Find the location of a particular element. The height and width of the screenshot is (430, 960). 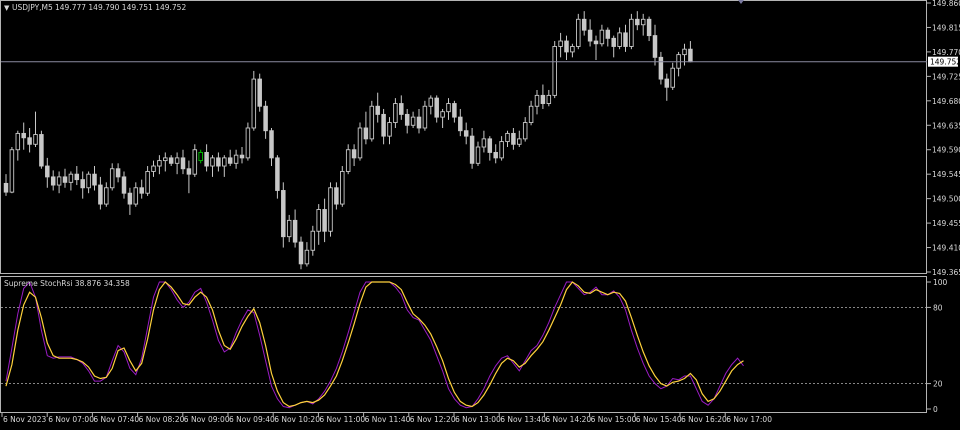

time-tick-label: 6 Nov 09:00 is located at coordinates (207, 419).